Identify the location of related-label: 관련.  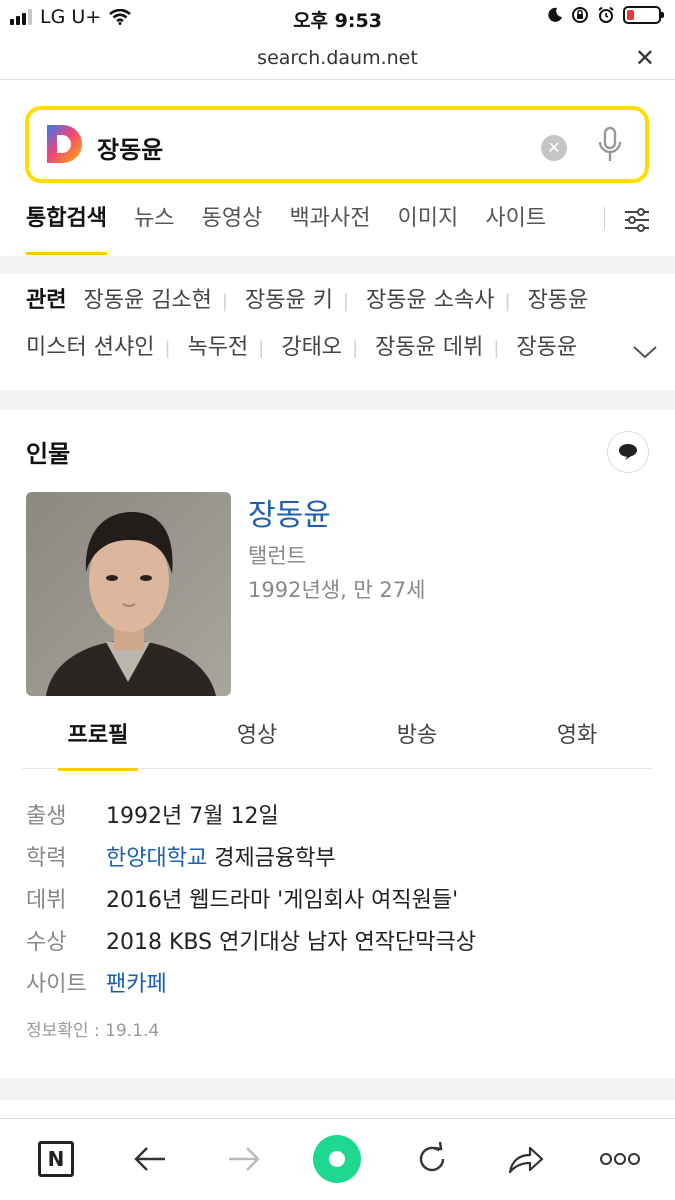
(46, 300).